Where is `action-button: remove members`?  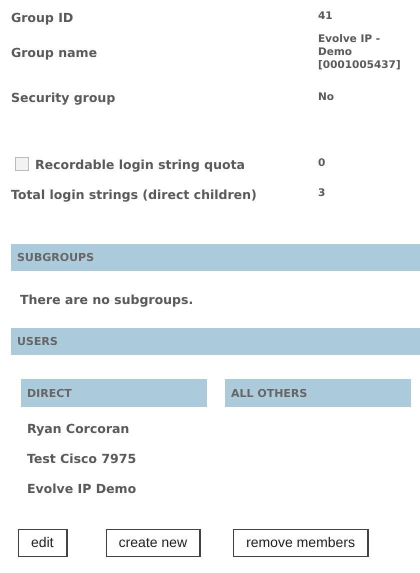 action-button: remove members is located at coordinates (301, 543).